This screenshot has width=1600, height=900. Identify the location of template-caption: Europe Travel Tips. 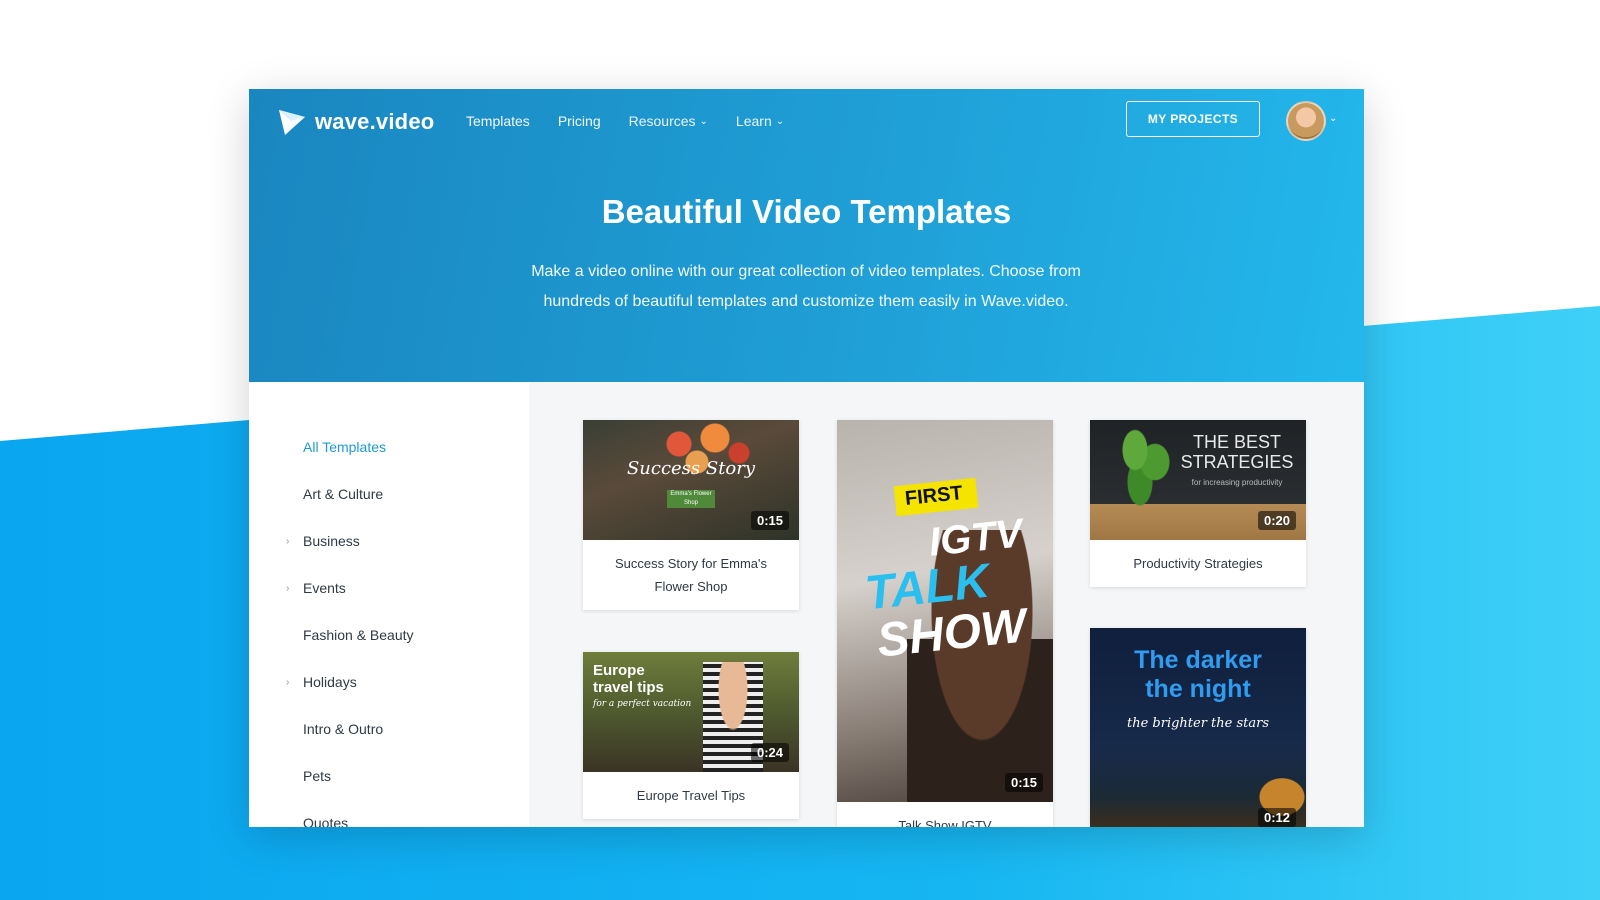
(691, 795).